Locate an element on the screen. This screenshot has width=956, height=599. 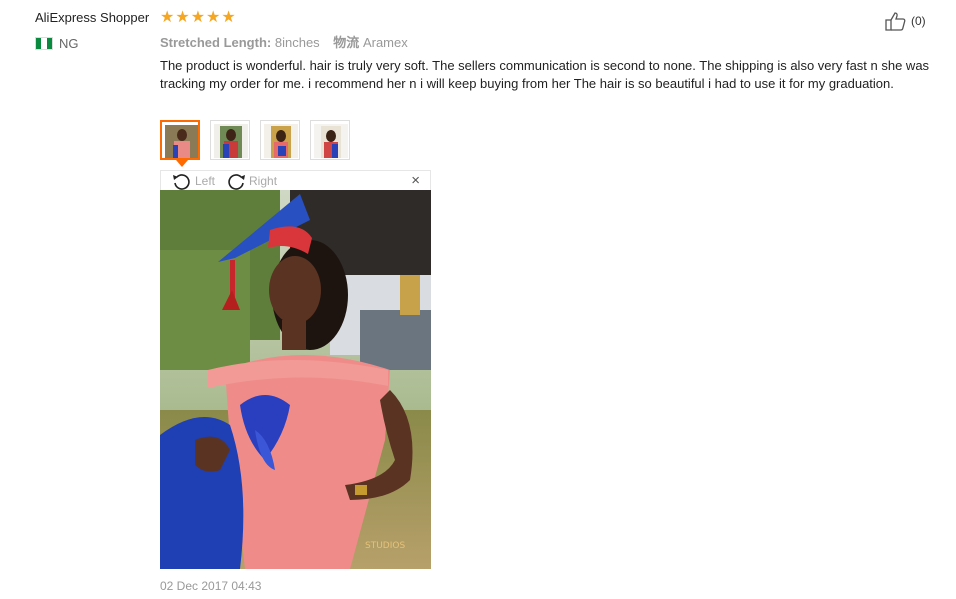
rating-stars: ★ ★ ★ ★ ★ is located at coordinates (198, 18).